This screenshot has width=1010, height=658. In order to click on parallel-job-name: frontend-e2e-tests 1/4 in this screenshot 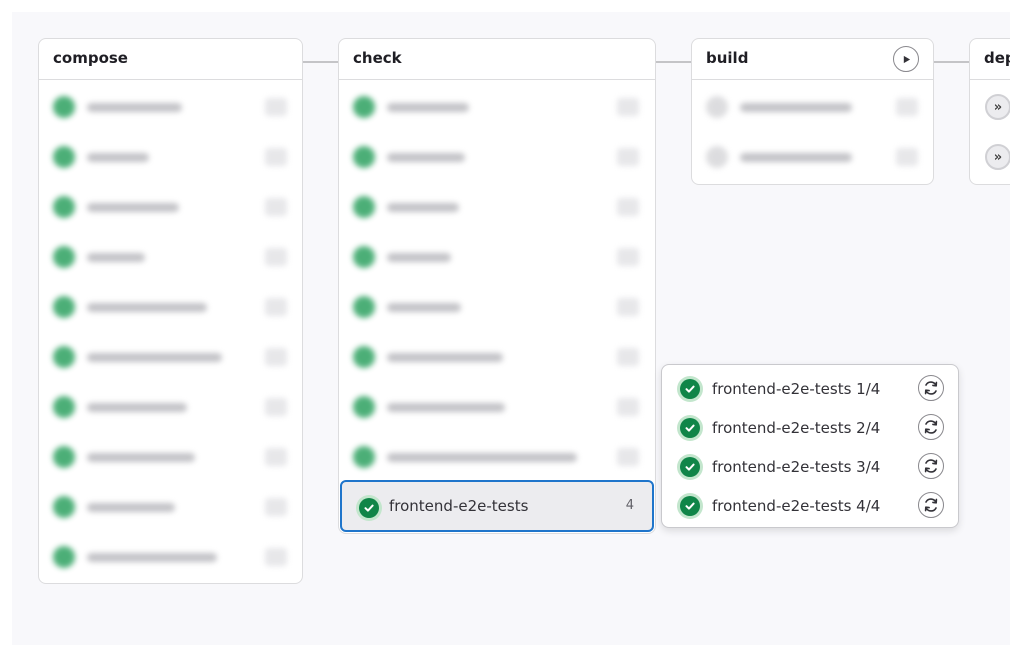, I will do `click(796, 389)`.